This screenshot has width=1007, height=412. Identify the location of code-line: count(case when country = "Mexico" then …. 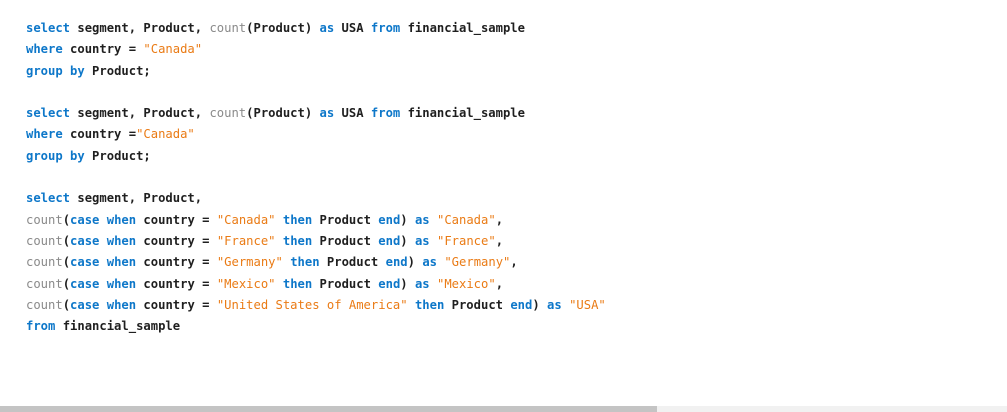
(316, 284).